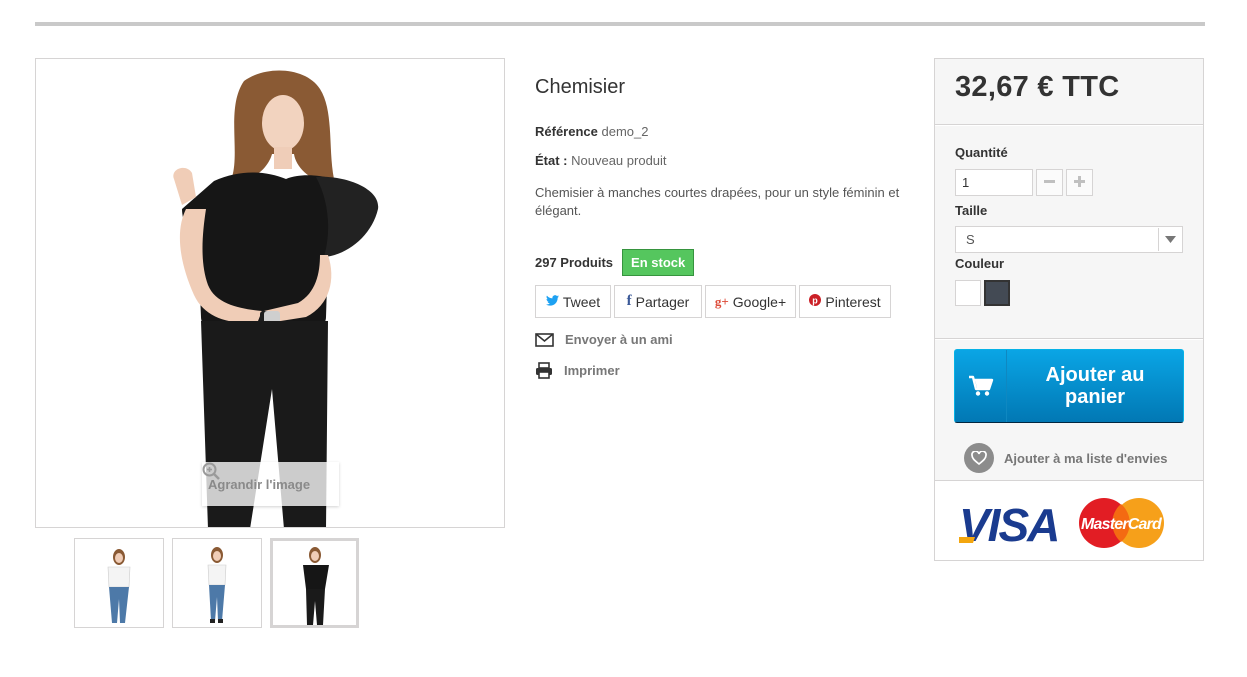  I want to click on product-title: Chemisier, so click(580, 87).